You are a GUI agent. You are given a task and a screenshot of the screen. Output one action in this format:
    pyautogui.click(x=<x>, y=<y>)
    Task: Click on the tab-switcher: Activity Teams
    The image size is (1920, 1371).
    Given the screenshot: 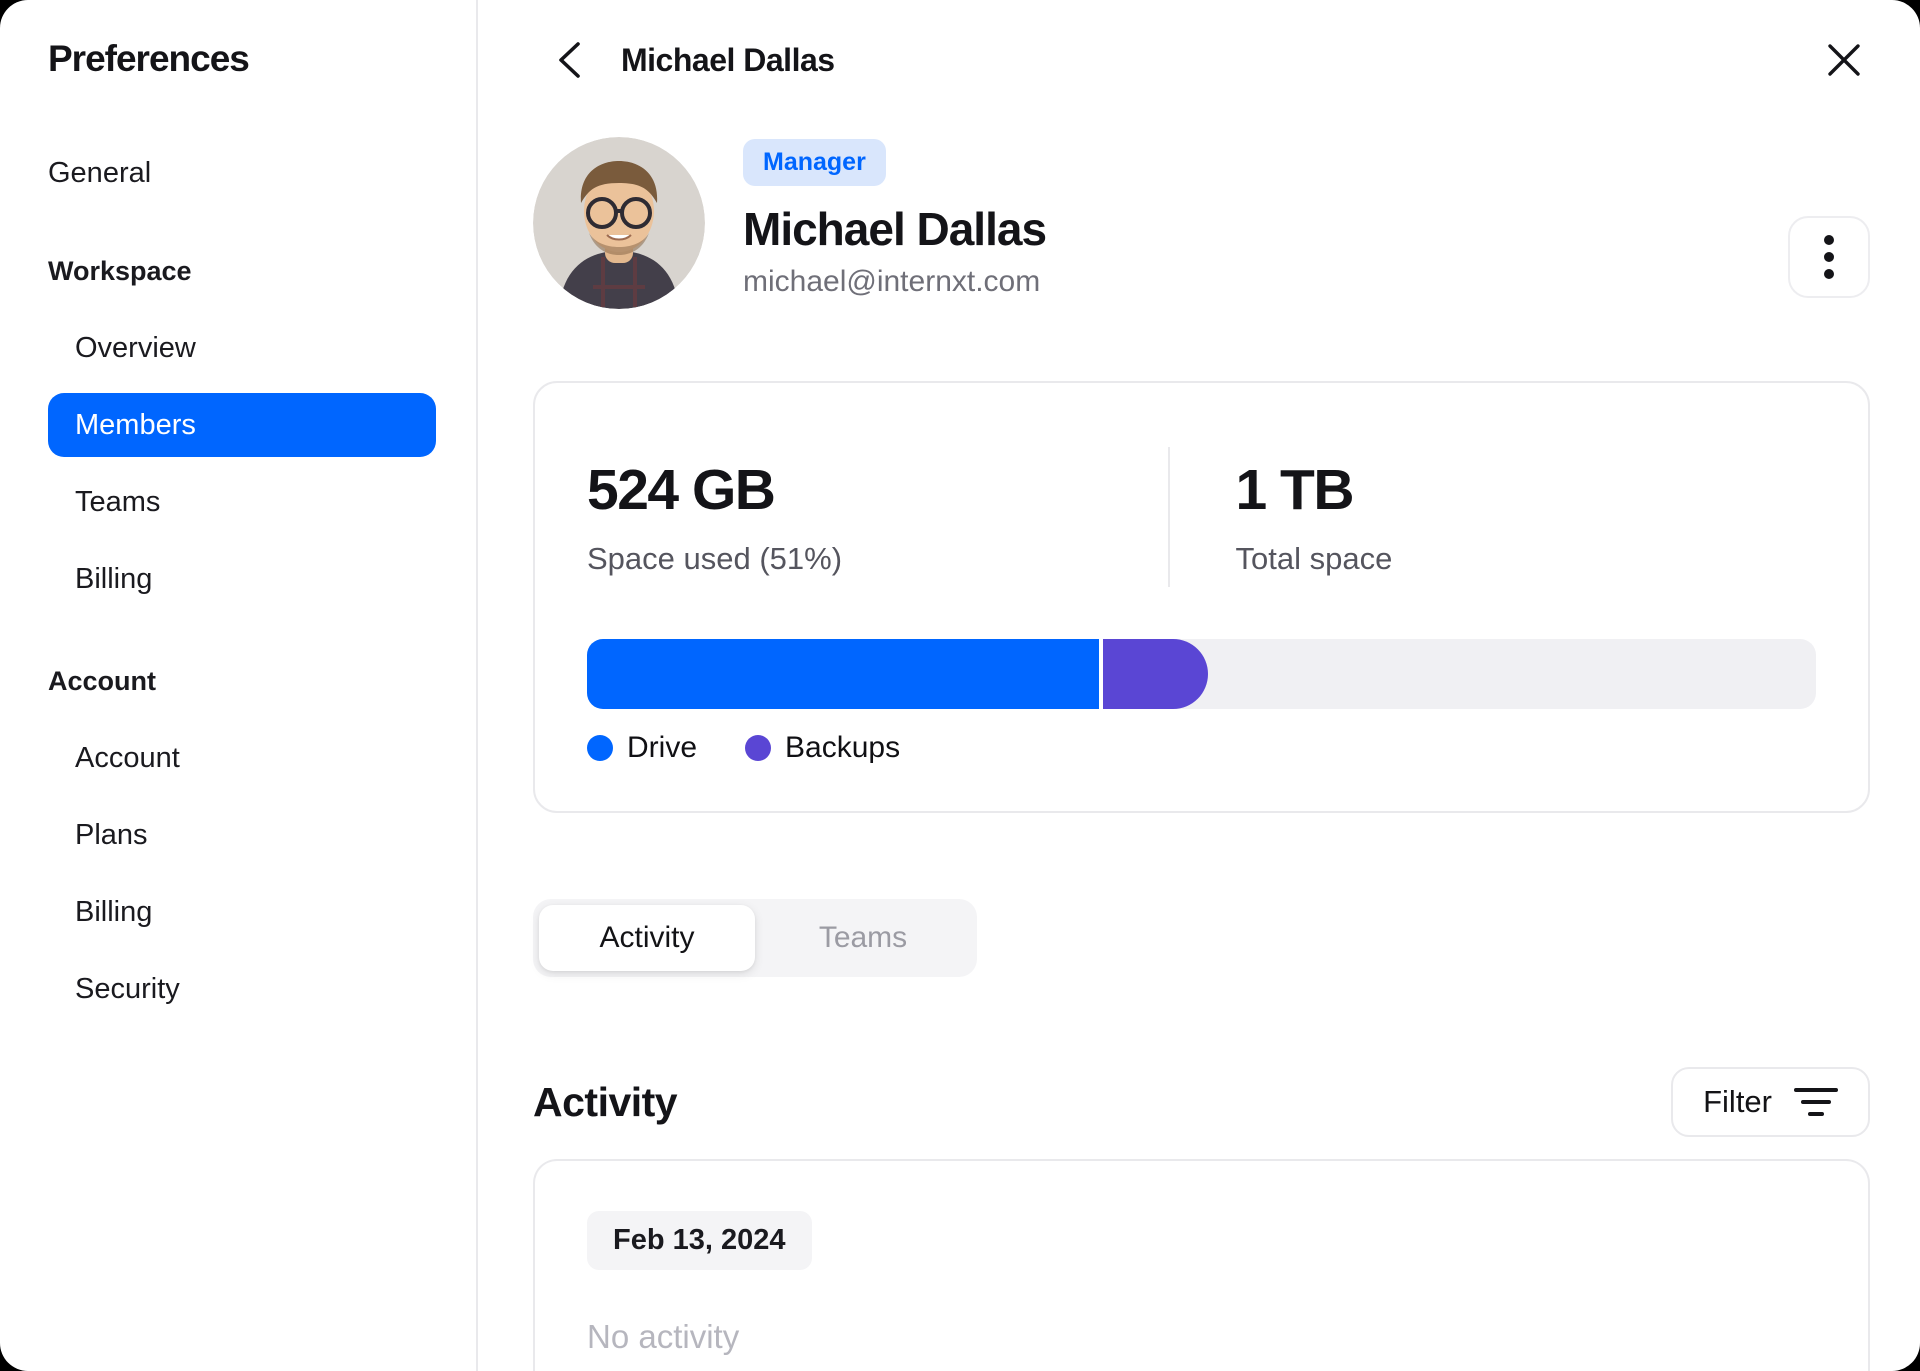 What is the action you would take?
    pyautogui.click(x=755, y=938)
    